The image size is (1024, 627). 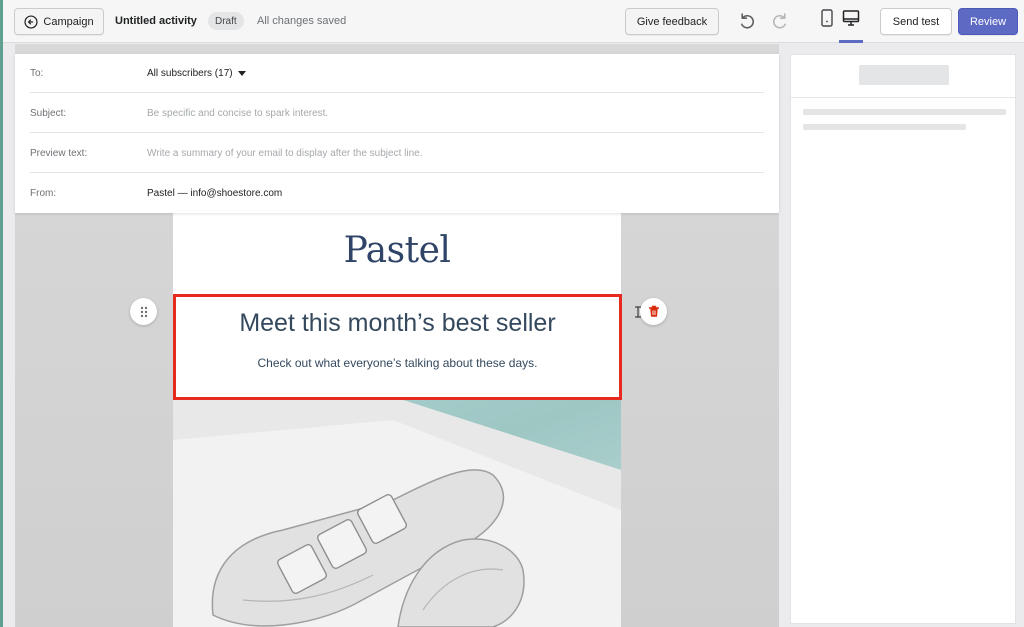 I want to click on drag-dots-icon, so click(x=143, y=311).